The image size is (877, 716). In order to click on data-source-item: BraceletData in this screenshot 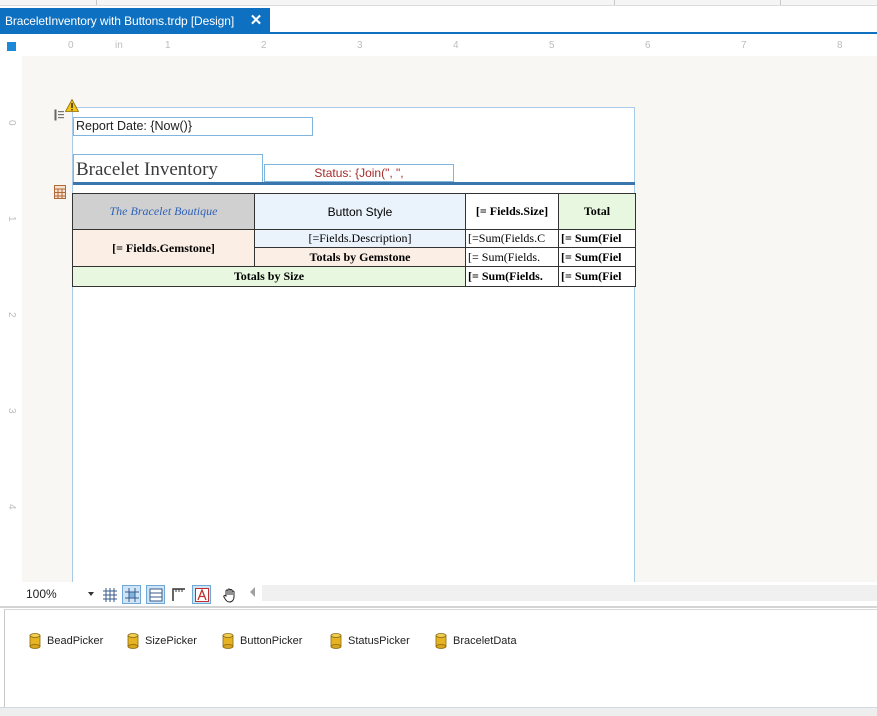, I will do `click(476, 641)`.